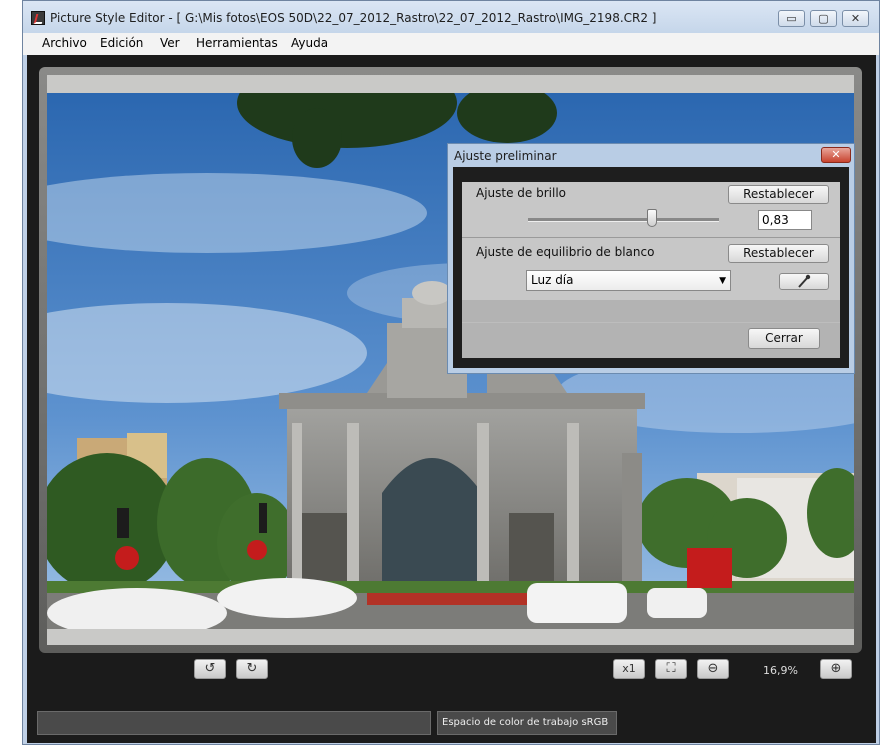  I want to click on dialog-close-icon: ✕, so click(836, 155).